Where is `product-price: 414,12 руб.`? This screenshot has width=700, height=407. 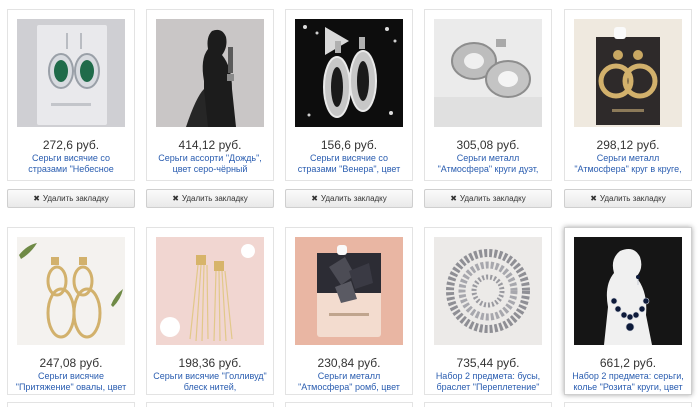
product-price: 414,12 руб. is located at coordinates (210, 145).